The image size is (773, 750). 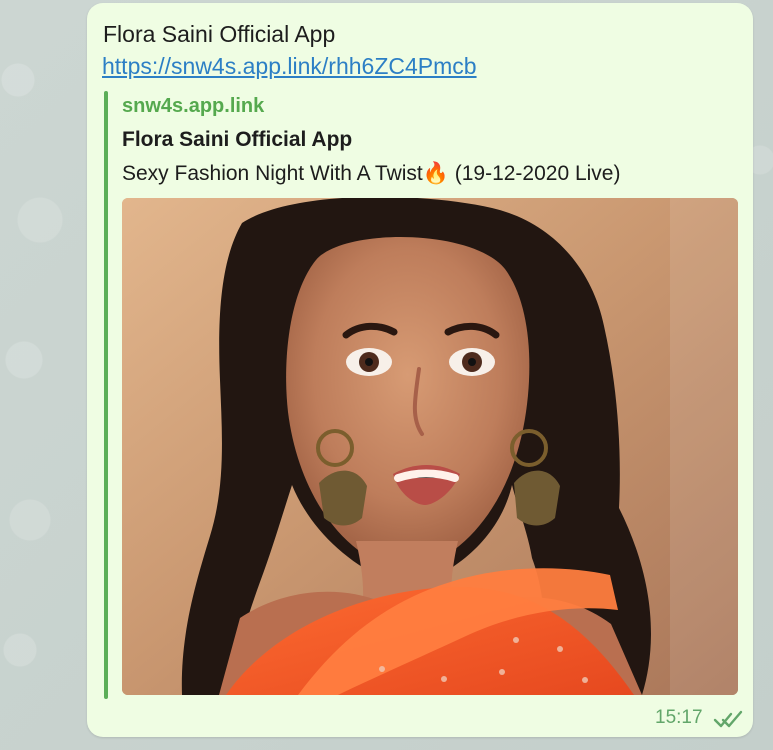 What do you see at coordinates (289, 66) in the screenshot?
I see `message-link: https://snw4s.app.link/rhh6ZC4Pmcb` at bounding box center [289, 66].